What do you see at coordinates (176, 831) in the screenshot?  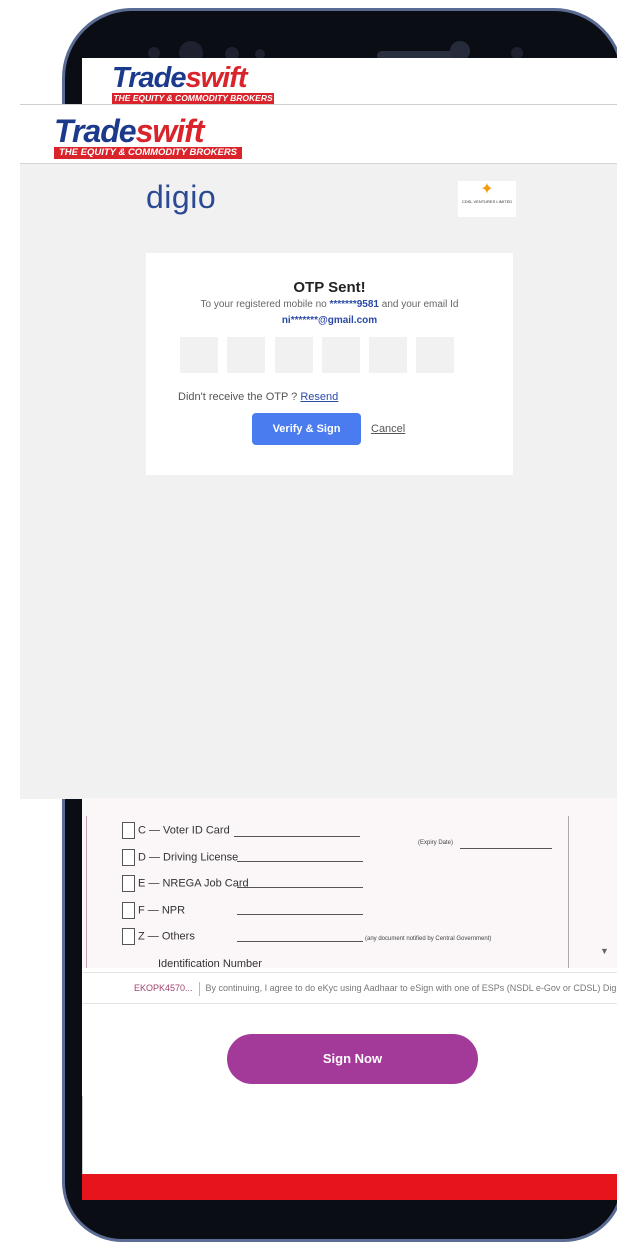 I see `form-option-voter-id: C — Voter ID Card` at bounding box center [176, 831].